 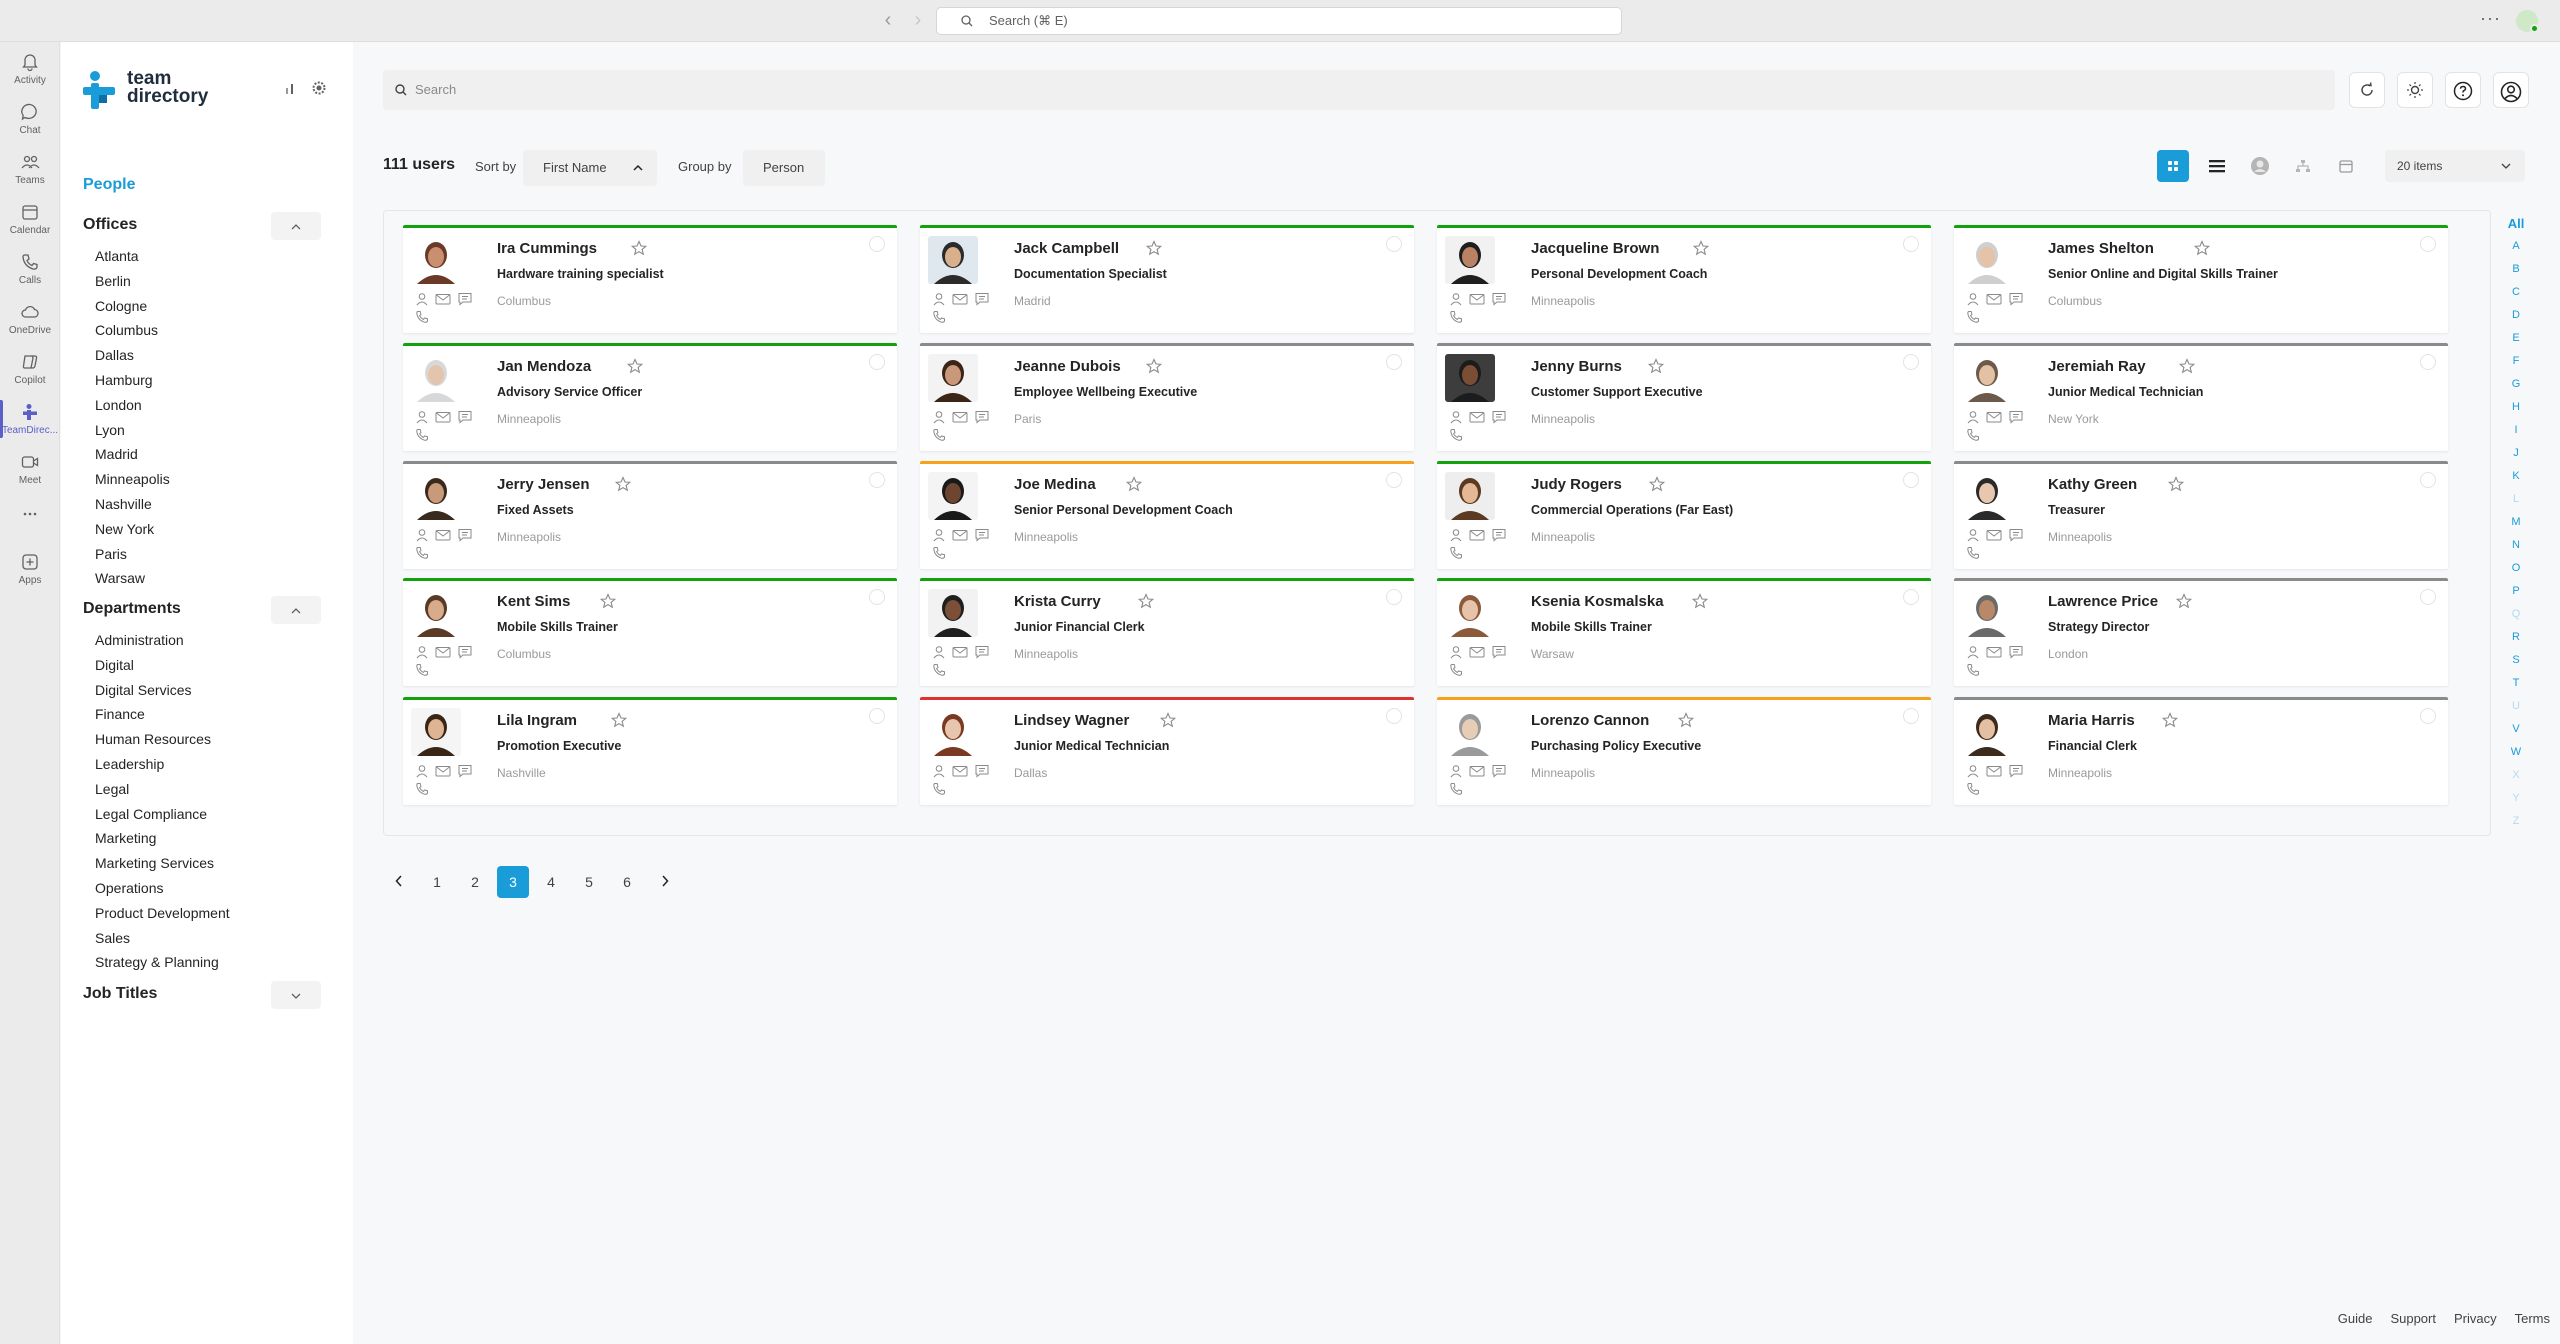 What do you see at coordinates (2103, 601) in the screenshot?
I see `person-name: Lawrence Price` at bounding box center [2103, 601].